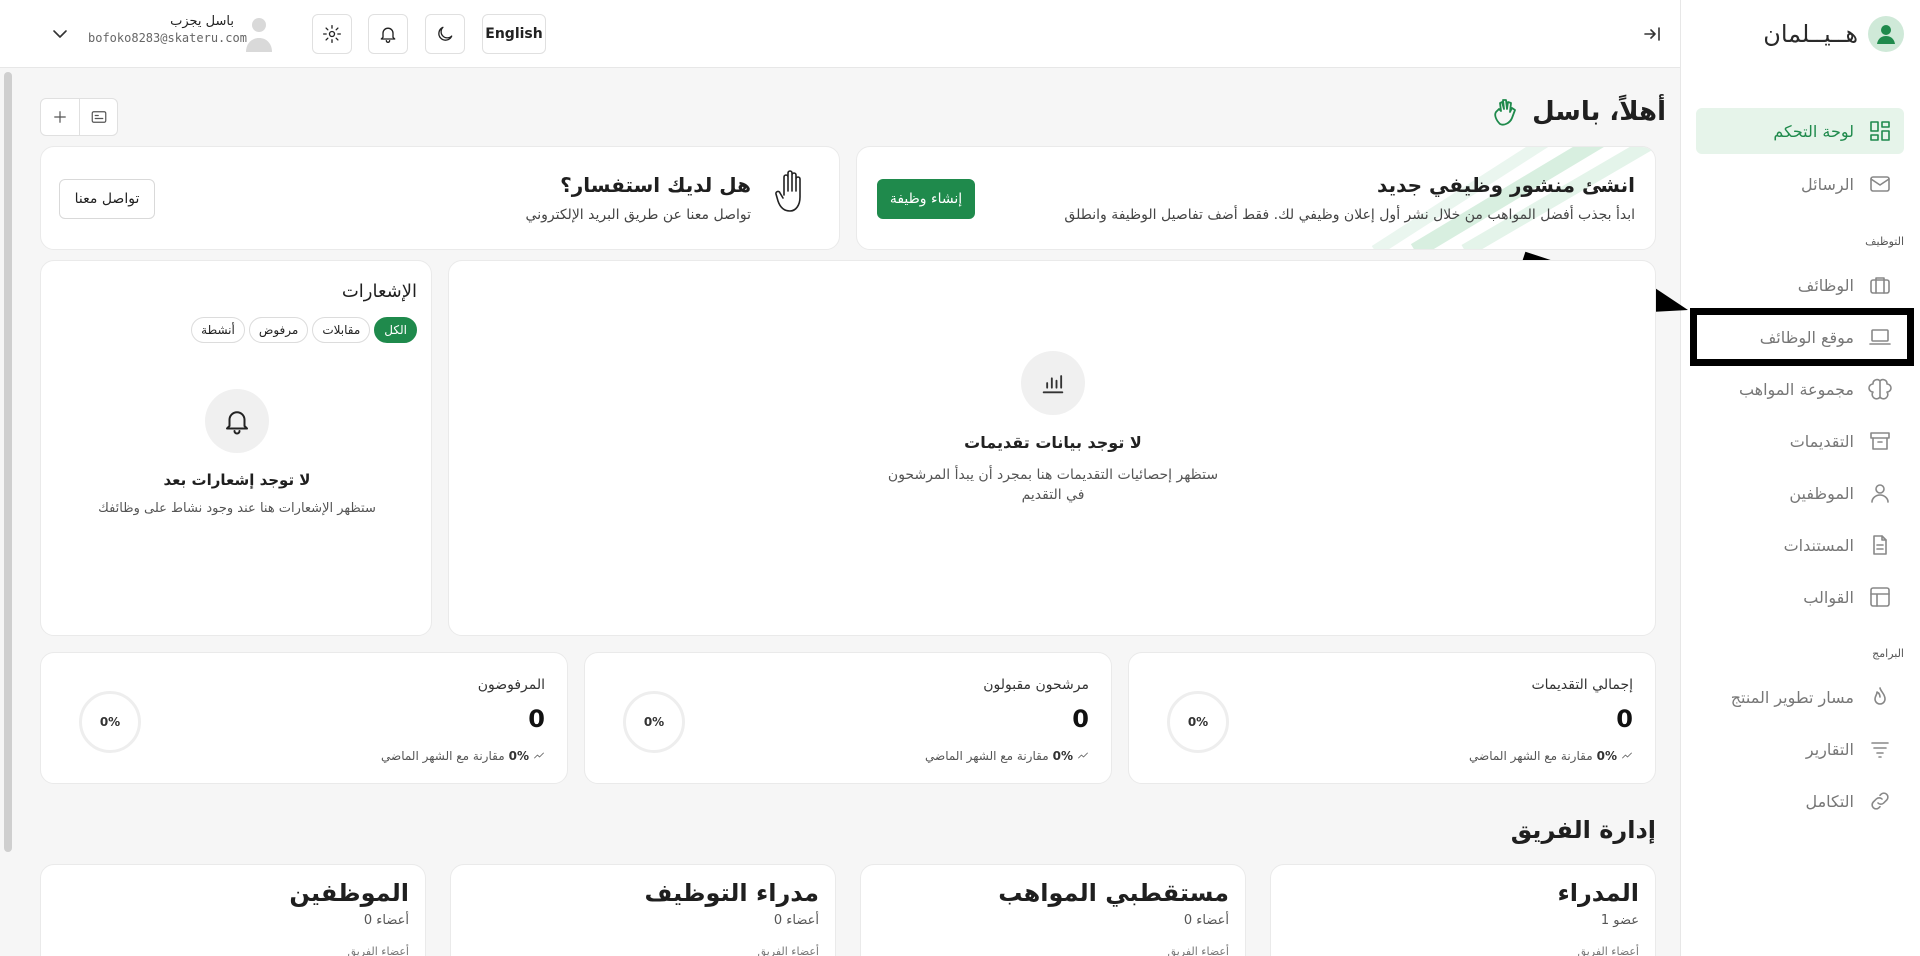  I want to click on sidebar-item-label: مسار تطوير المنتج, so click(1792, 697).